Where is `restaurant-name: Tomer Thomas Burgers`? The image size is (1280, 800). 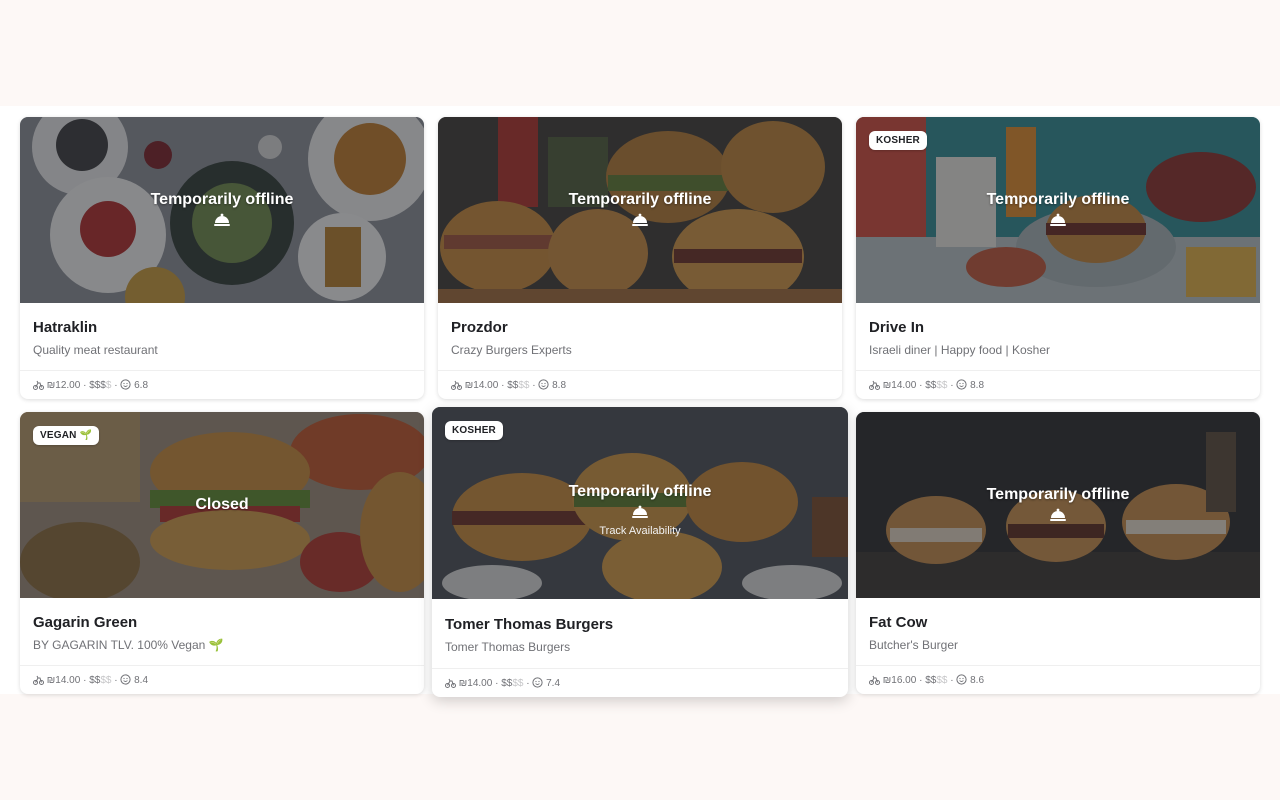
restaurant-name: Tomer Thomas Burgers is located at coordinates (529, 624).